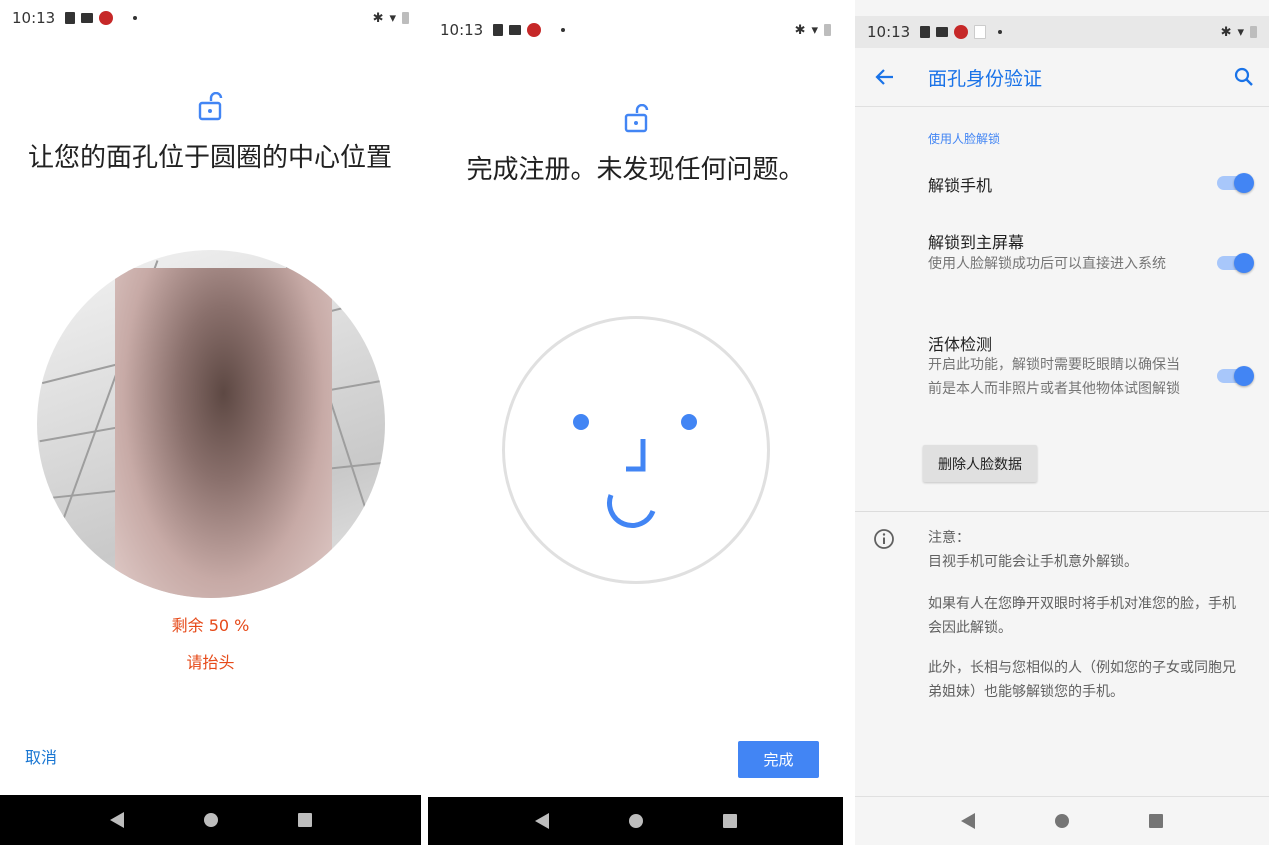 The height and width of the screenshot is (845, 1269). I want to click on page-title: 完成注册。未发现任何问题。, so click(635, 170).